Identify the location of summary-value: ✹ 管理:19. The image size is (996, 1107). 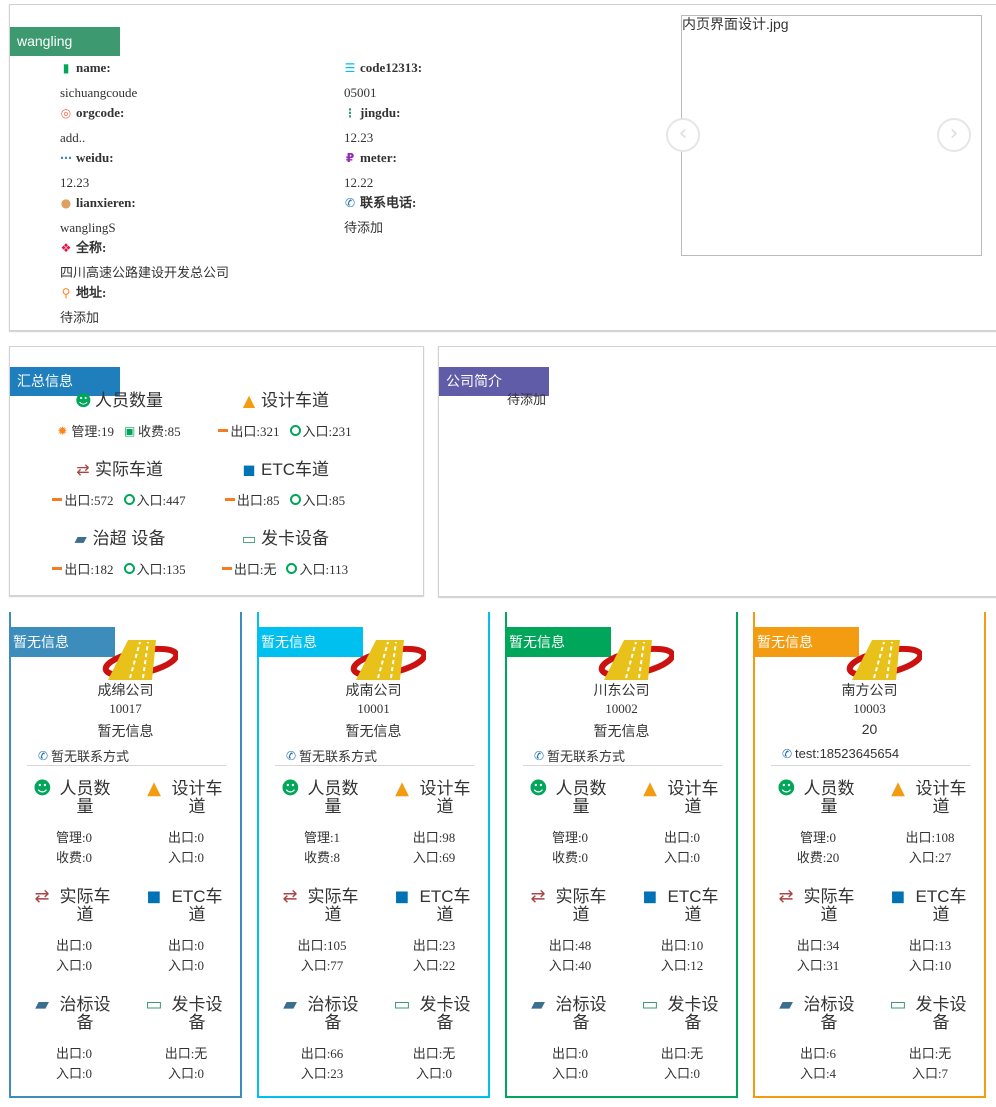
(85, 430).